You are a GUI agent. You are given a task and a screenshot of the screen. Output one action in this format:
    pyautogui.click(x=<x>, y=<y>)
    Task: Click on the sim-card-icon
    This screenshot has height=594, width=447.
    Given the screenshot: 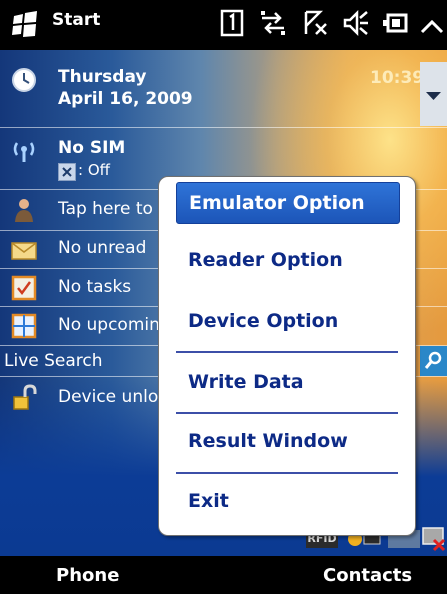 What is the action you would take?
    pyautogui.click(x=233, y=23)
    